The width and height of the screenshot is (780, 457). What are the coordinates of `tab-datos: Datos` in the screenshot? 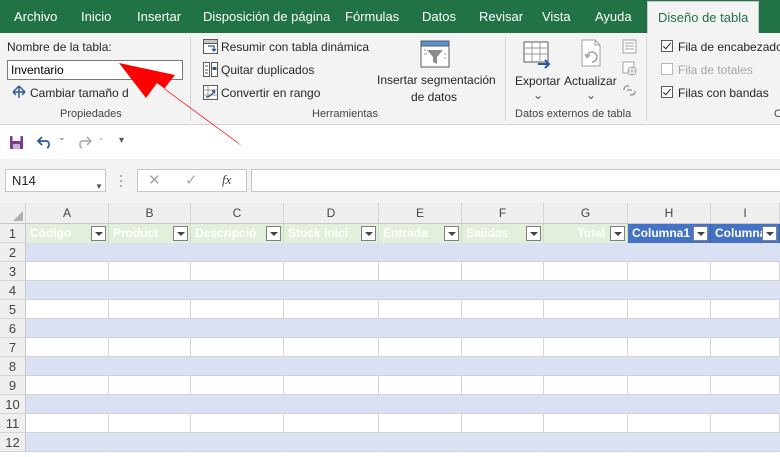 It's located at (439, 16).